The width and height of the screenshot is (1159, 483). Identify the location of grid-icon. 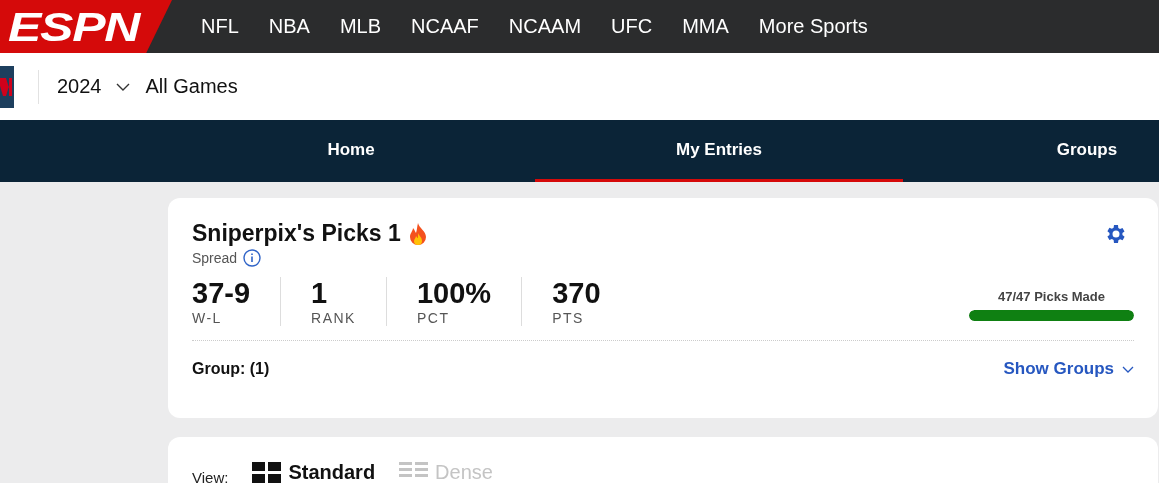
(267, 472).